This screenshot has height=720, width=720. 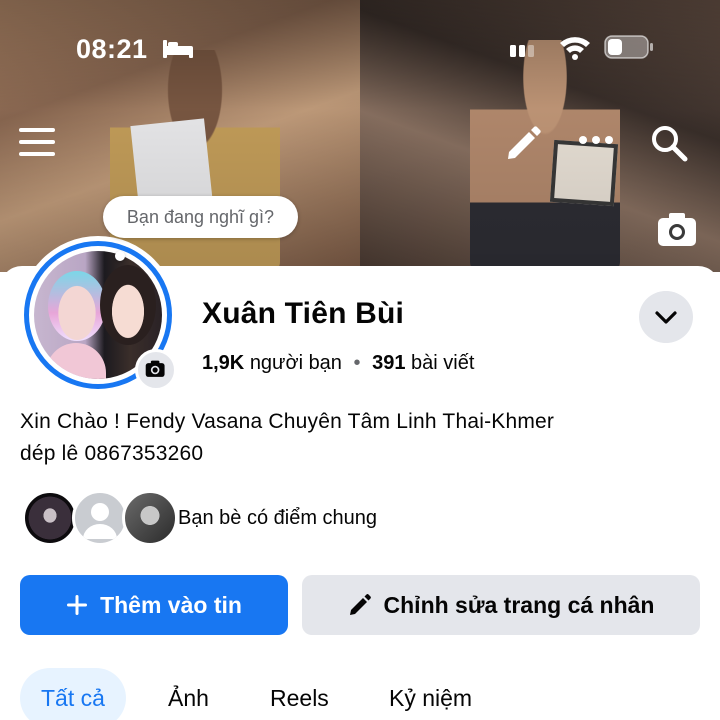 I want to click on thought-bubble: Bạn đang nghĩ gì?, so click(x=200, y=217).